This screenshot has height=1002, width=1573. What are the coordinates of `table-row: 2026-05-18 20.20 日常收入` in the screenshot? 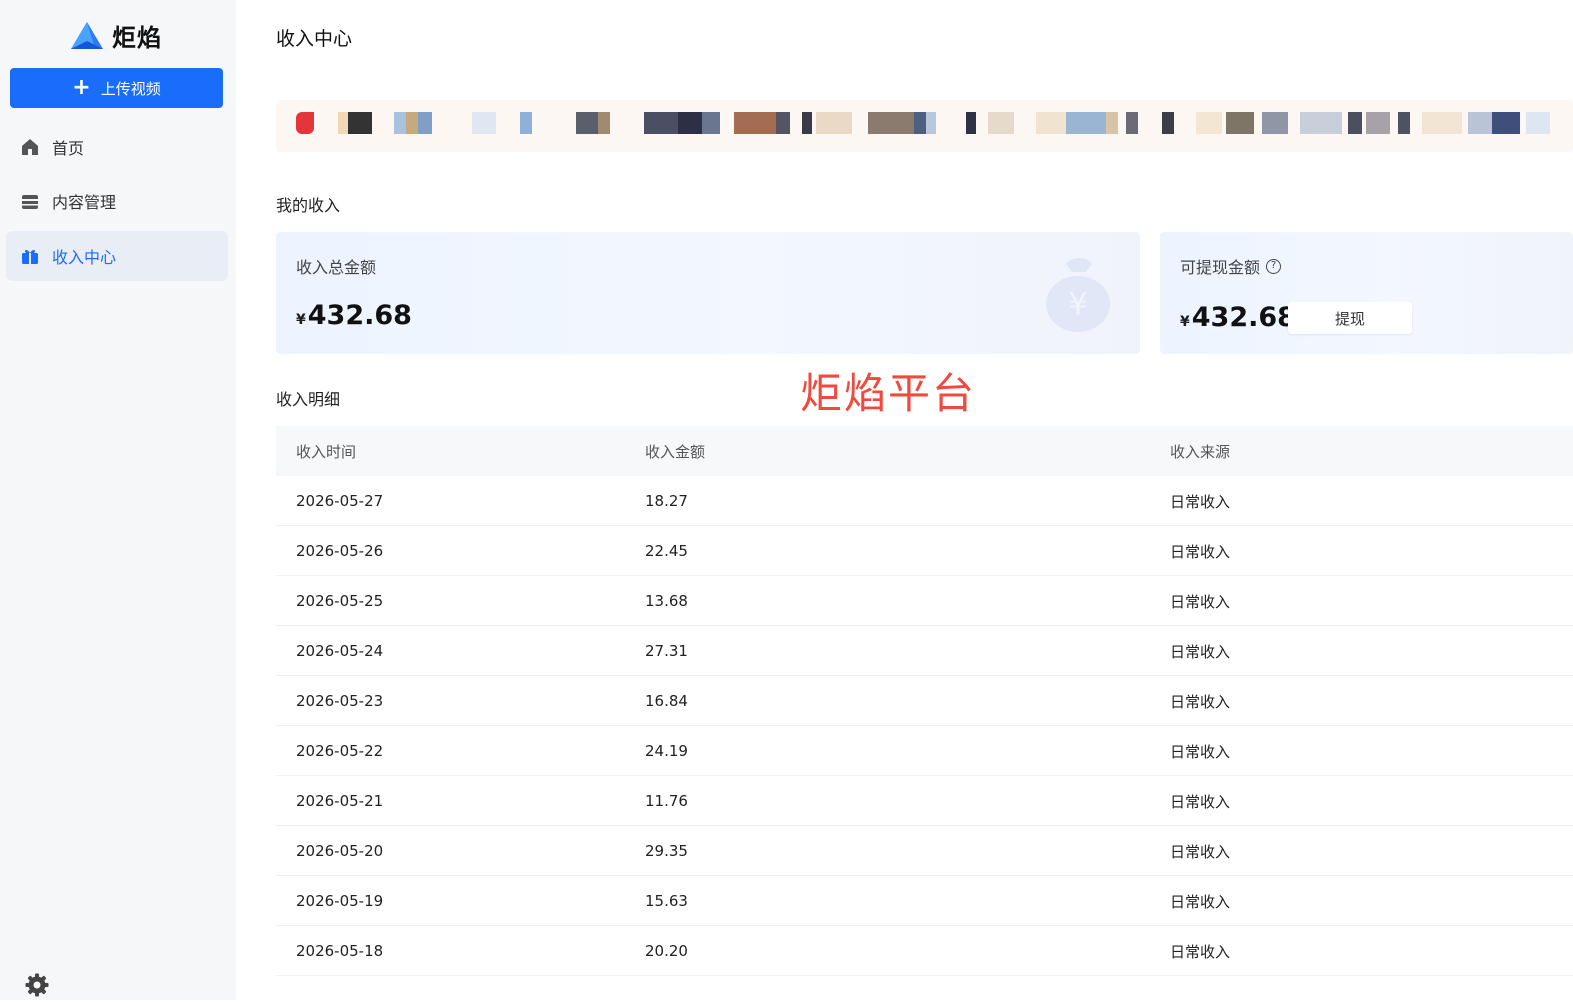 It's located at (924, 951).